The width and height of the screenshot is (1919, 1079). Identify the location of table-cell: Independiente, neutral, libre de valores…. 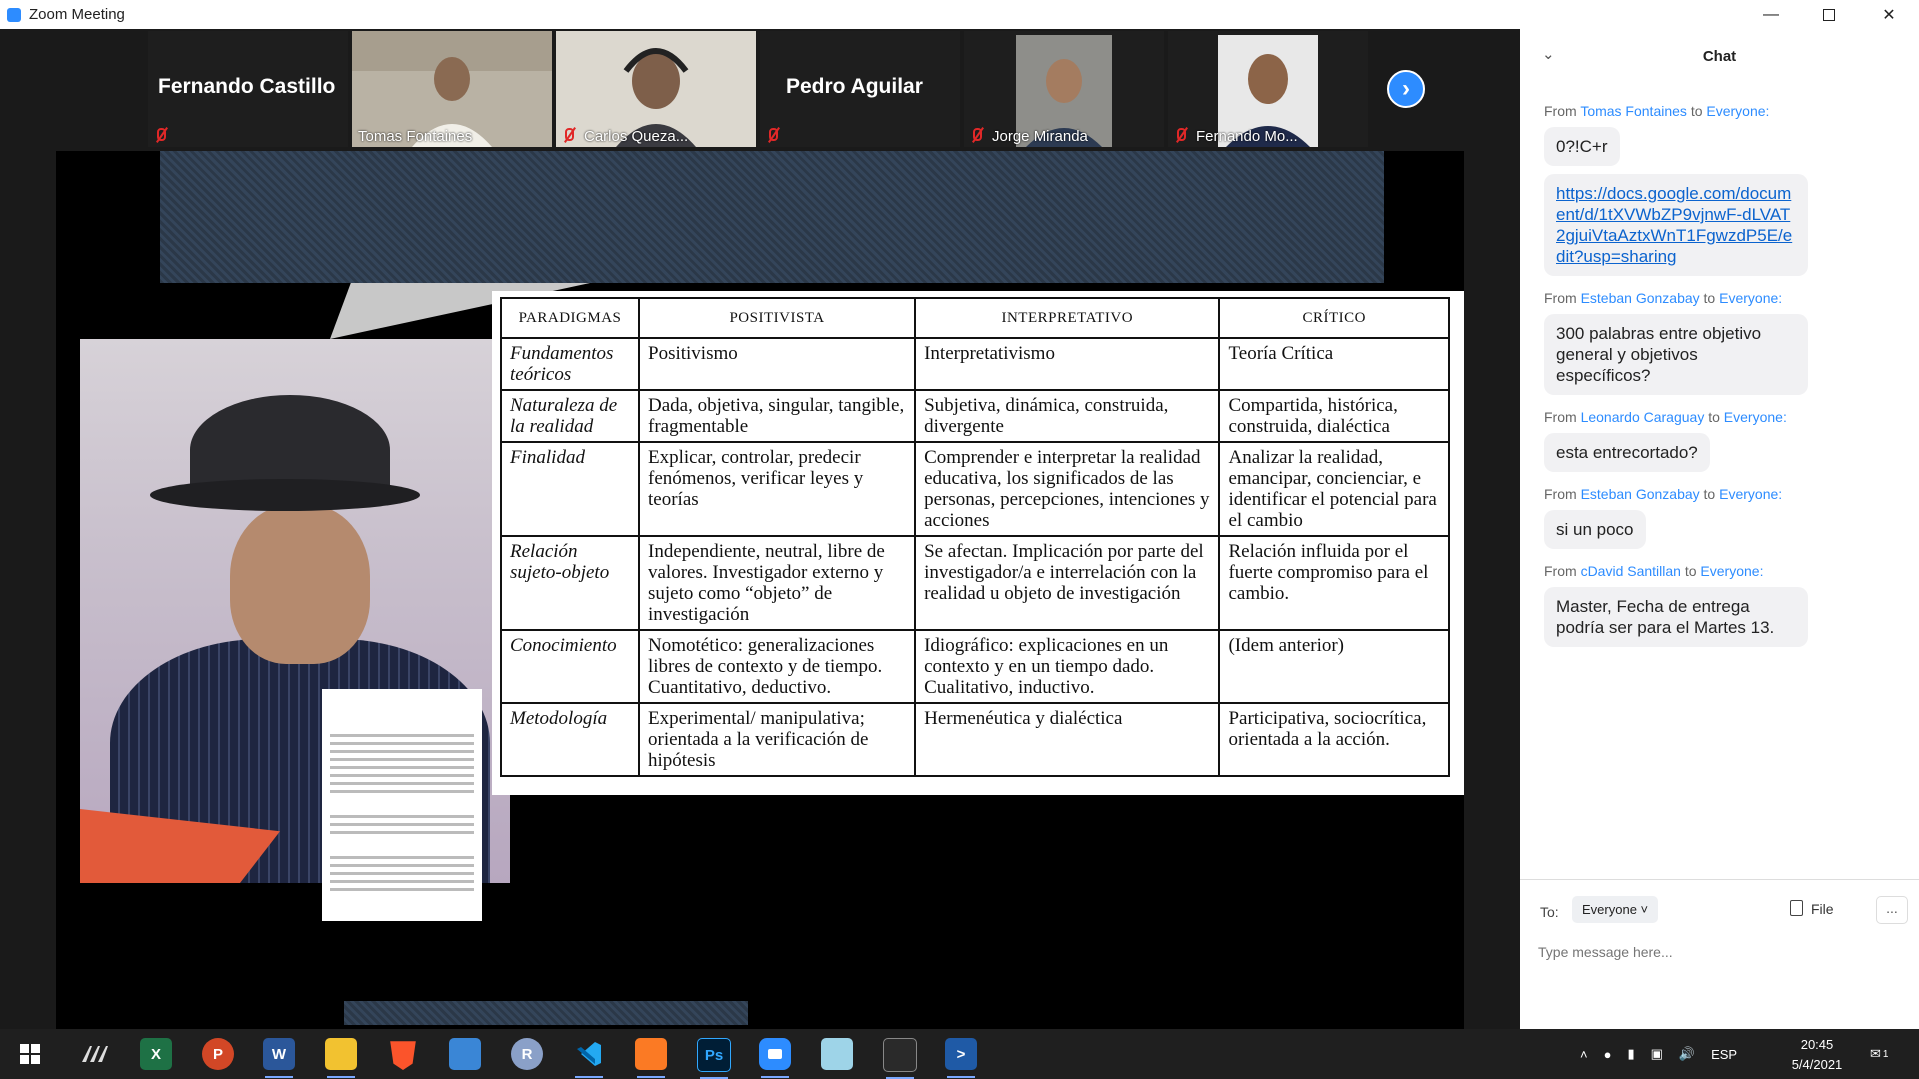
(777, 583).